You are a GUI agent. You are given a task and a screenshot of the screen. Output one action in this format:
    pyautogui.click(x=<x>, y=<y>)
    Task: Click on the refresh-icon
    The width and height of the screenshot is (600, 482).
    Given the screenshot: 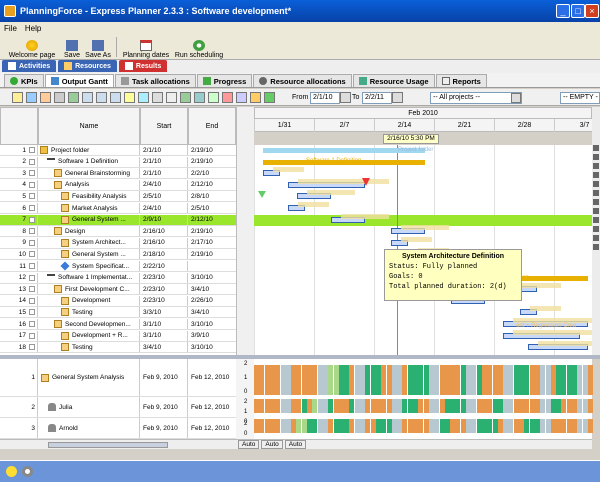 What is the action you would take?
    pyautogui.click(x=269, y=97)
    